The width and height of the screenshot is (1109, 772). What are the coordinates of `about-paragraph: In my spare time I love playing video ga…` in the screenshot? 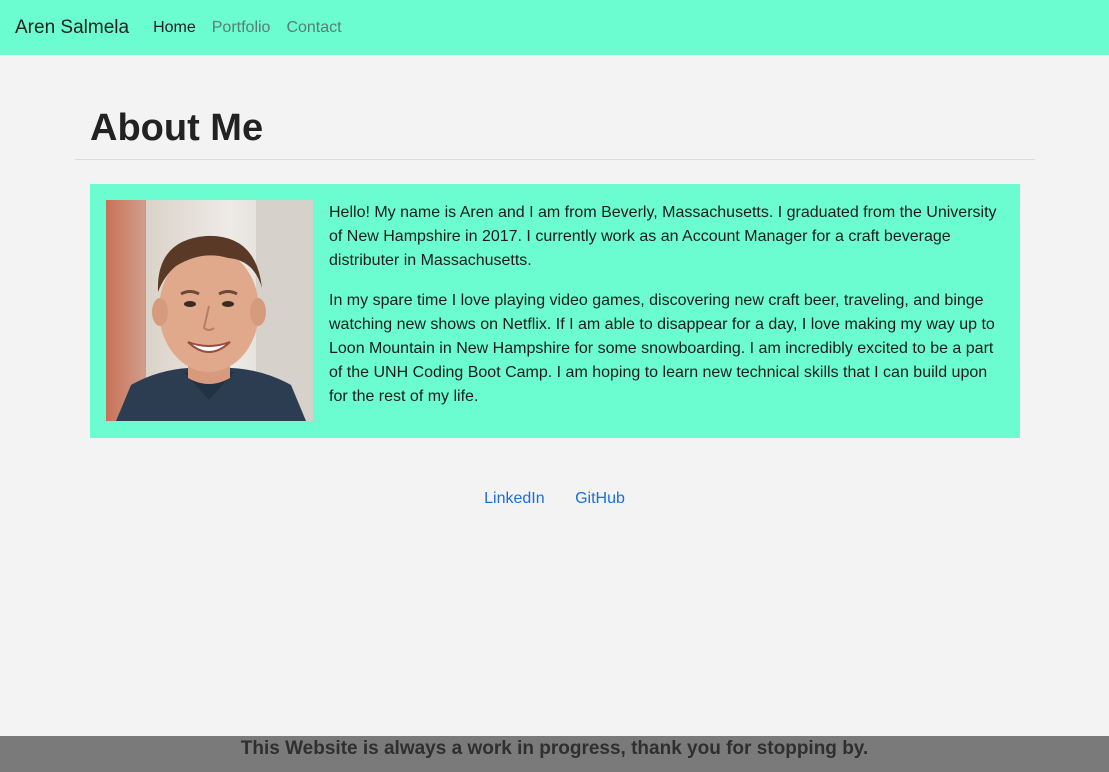 It's located at (662, 348).